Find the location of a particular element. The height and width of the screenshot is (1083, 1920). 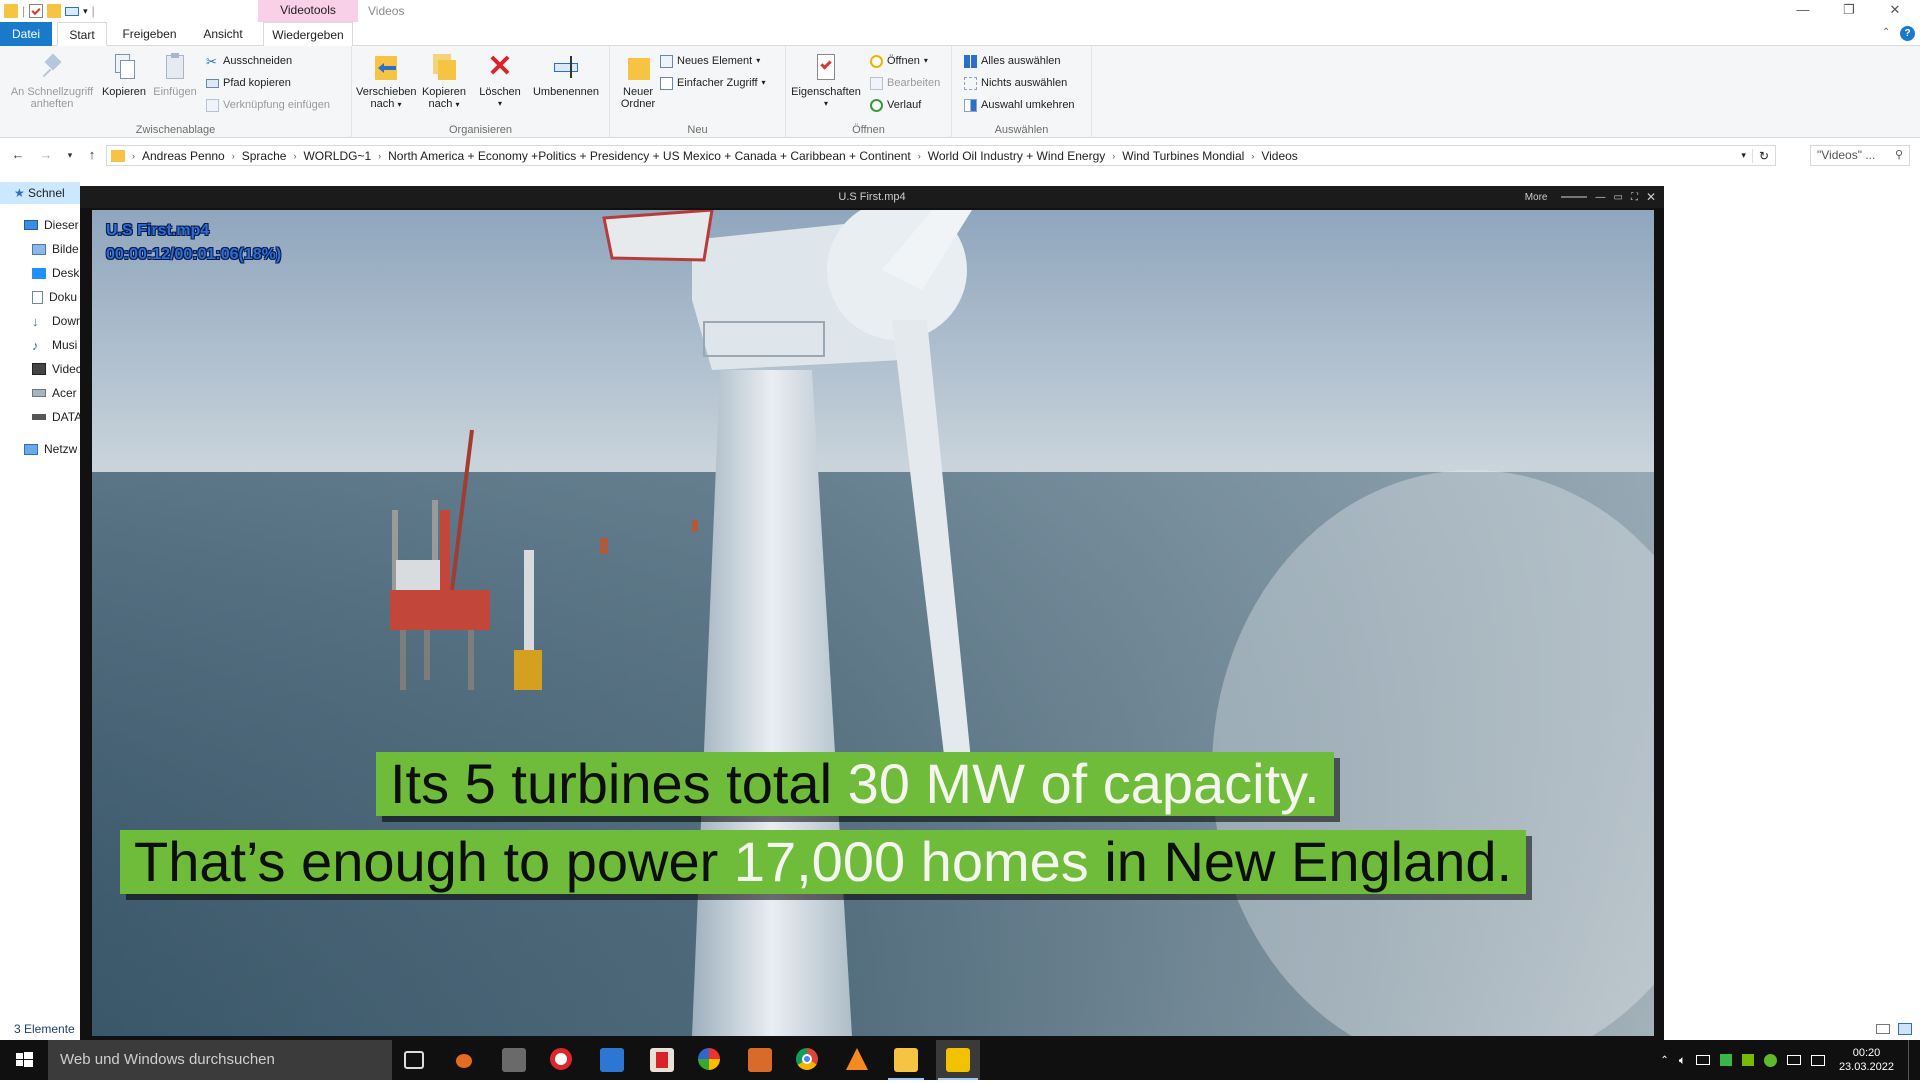

file-explorer-icon is located at coordinates (906, 1060).